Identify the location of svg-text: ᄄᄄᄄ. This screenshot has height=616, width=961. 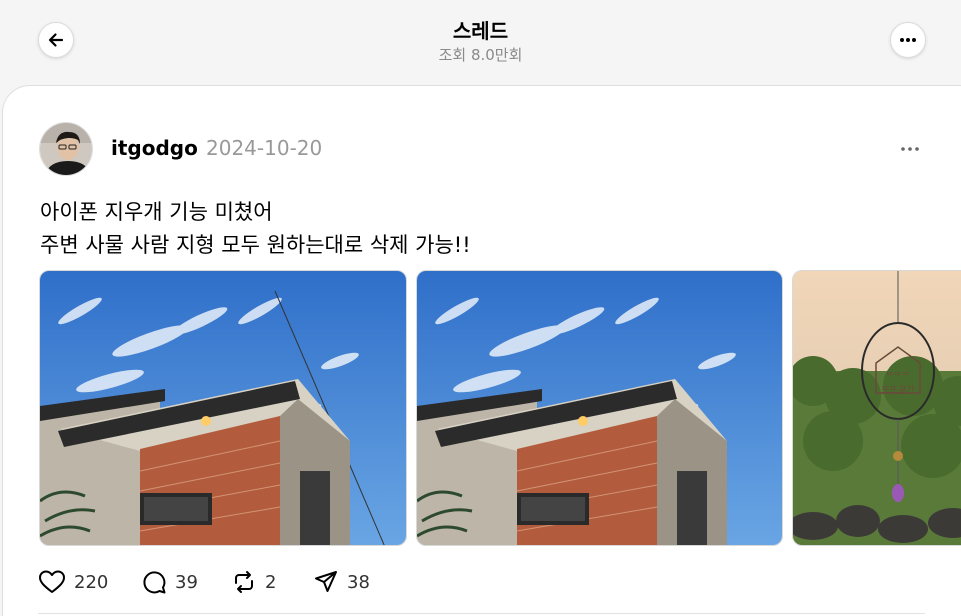
(898, 377).